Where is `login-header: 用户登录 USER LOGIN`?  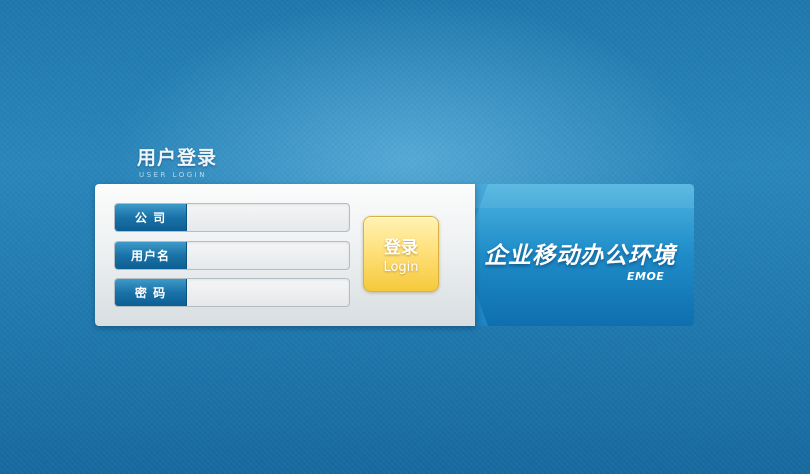 login-header: 用户登录 USER LOGIN is located at coordinates (177, 161).